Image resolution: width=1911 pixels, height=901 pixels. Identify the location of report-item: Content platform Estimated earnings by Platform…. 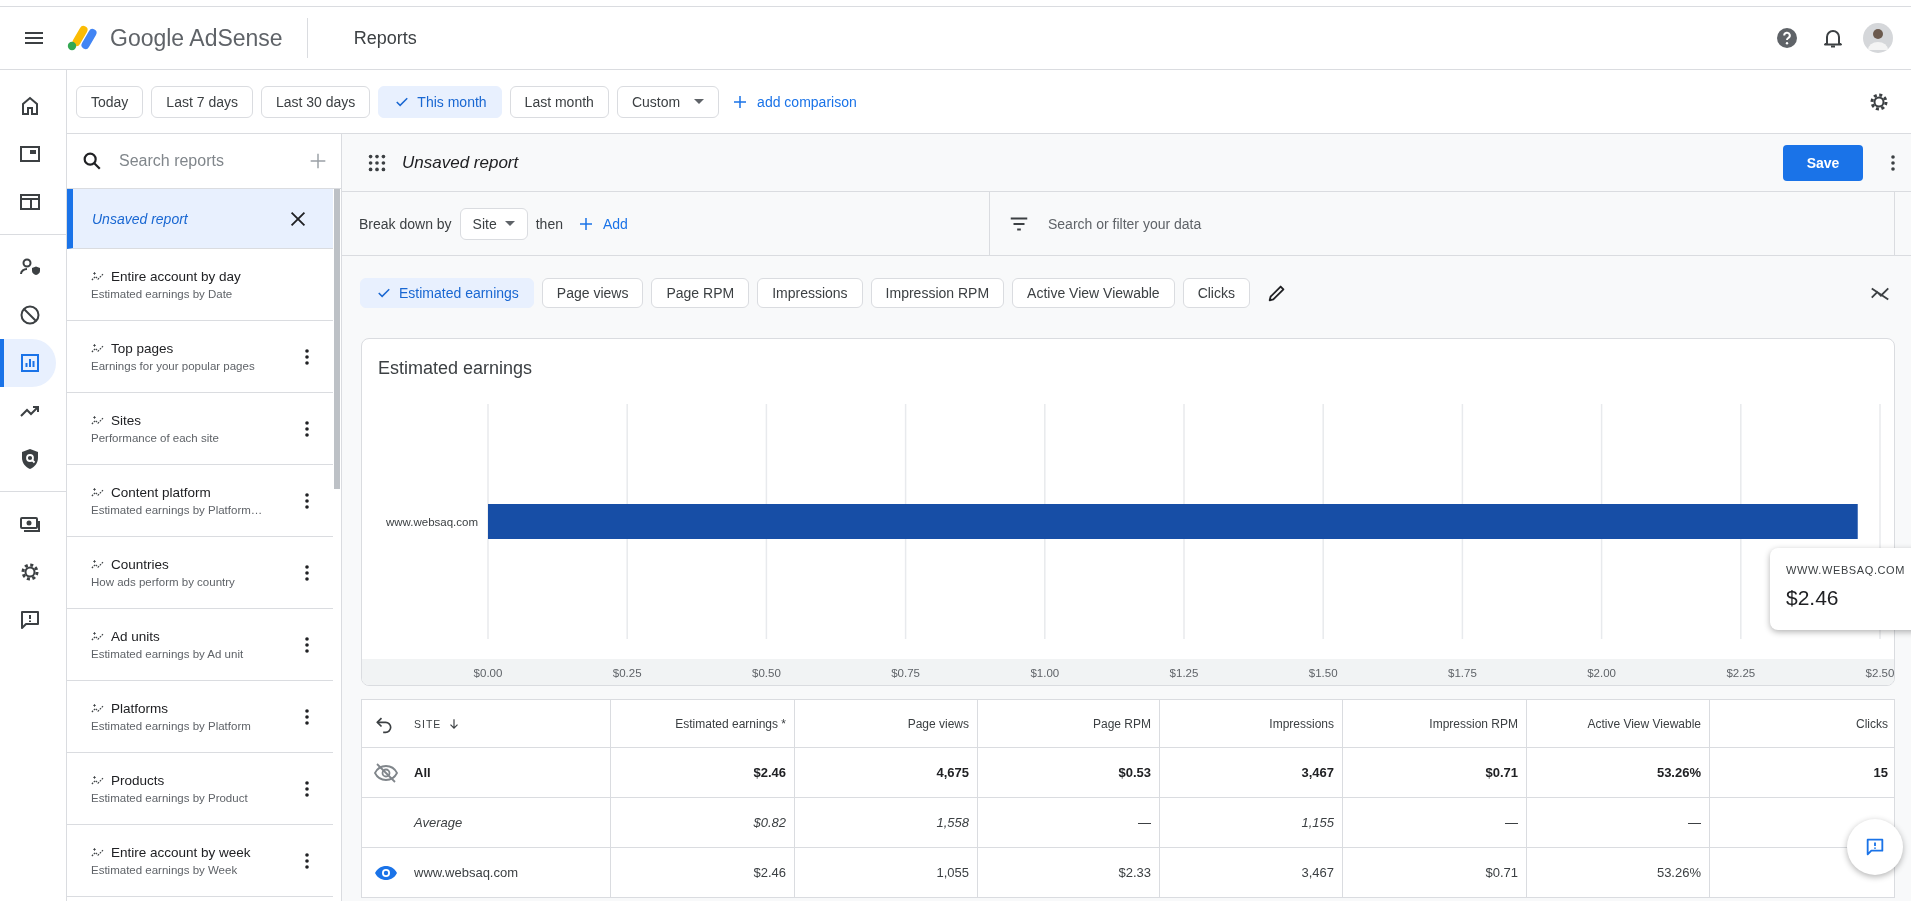
(200, 501).